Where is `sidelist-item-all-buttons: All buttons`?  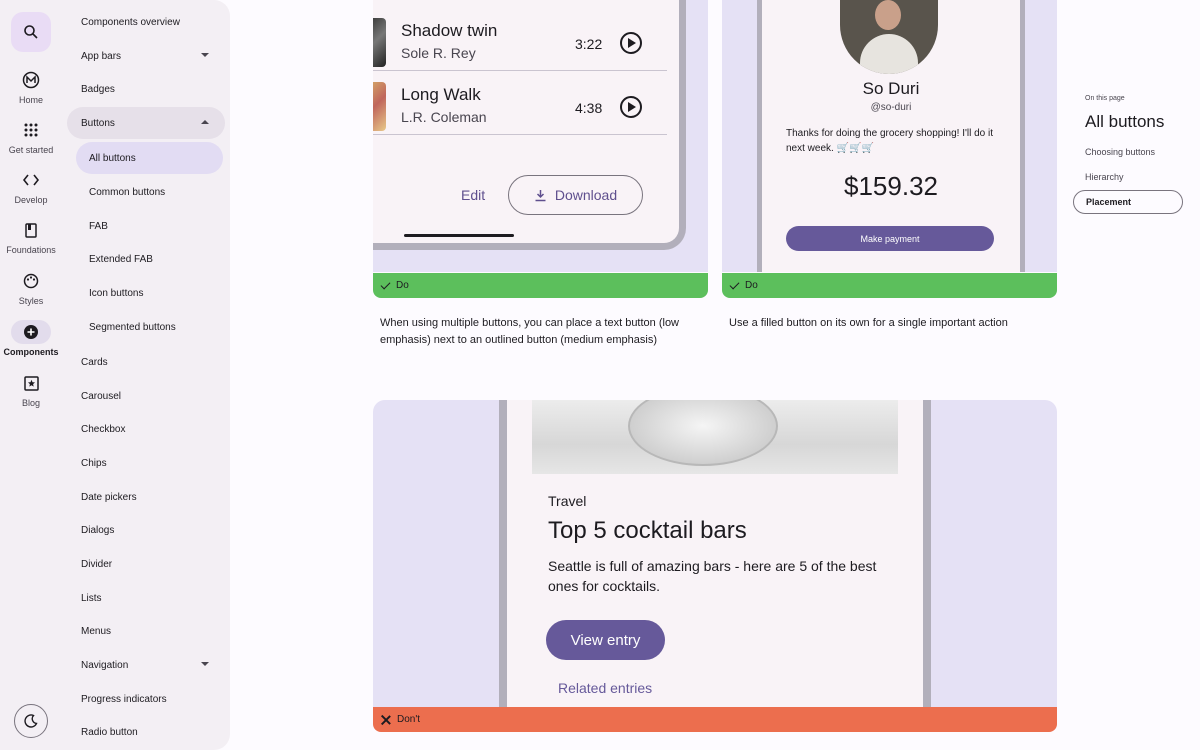 sidelist-item-all-buttons: All buttons is located at coordinates (149, 158).